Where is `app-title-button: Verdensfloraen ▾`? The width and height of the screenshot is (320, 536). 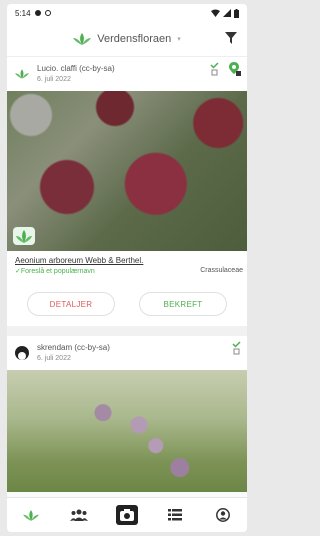
app-title-button: Verdensfloraen ▾ is located at coordinates (127, 39).